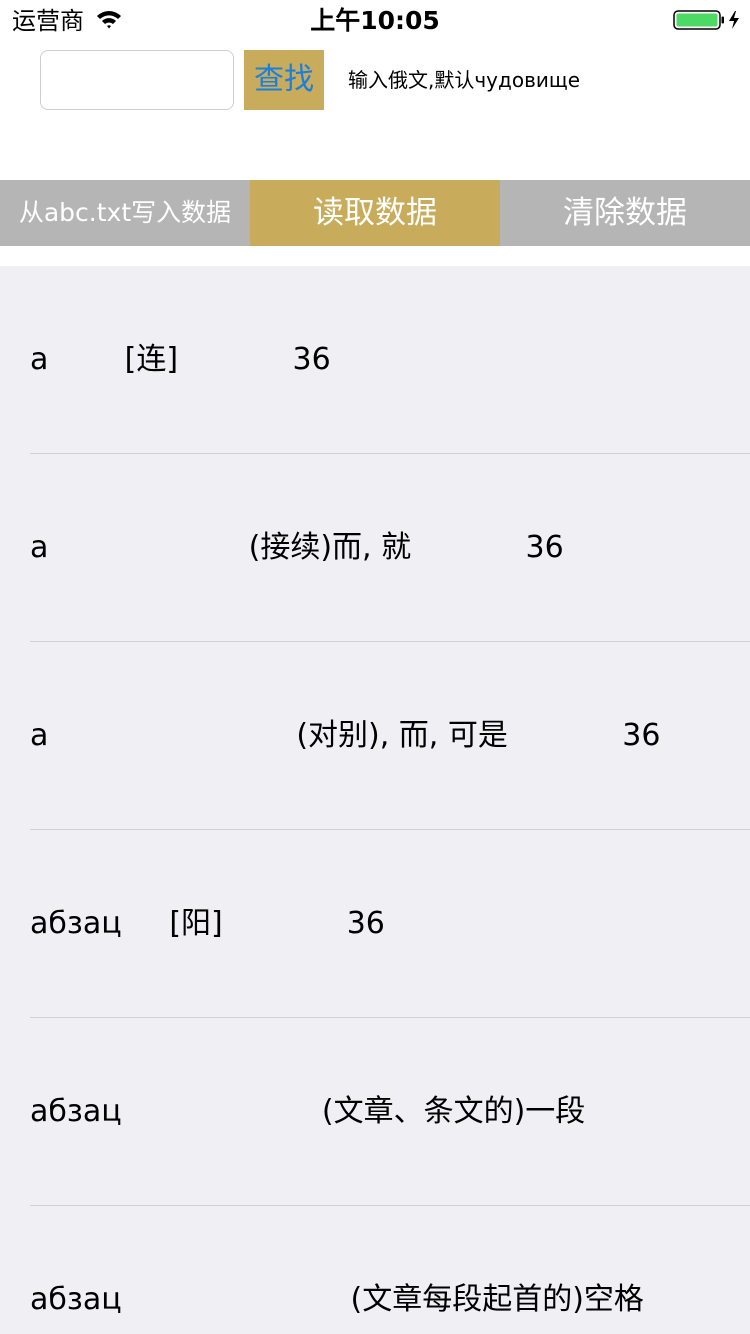  Describe the element at coordinates (337, 1299) in the screenshot. I see `list-item-text: абзац (文章每段起首的)空格` at that location.